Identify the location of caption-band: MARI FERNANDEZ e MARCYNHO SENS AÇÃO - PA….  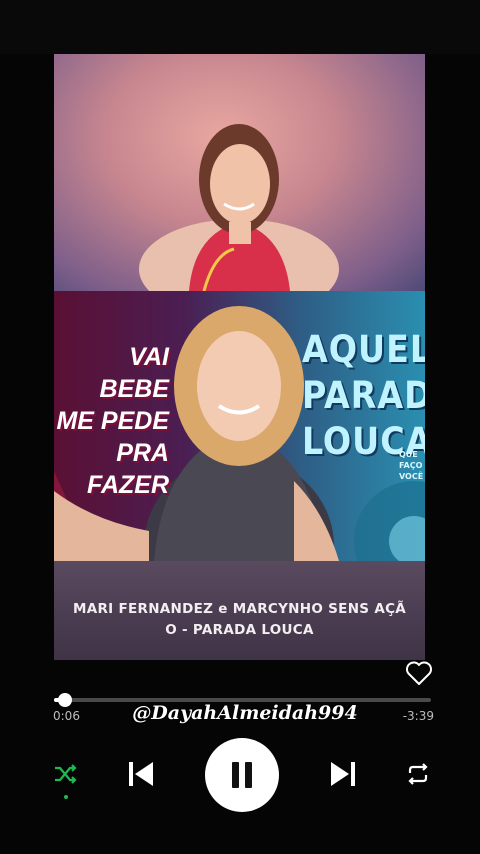
(239, 610).